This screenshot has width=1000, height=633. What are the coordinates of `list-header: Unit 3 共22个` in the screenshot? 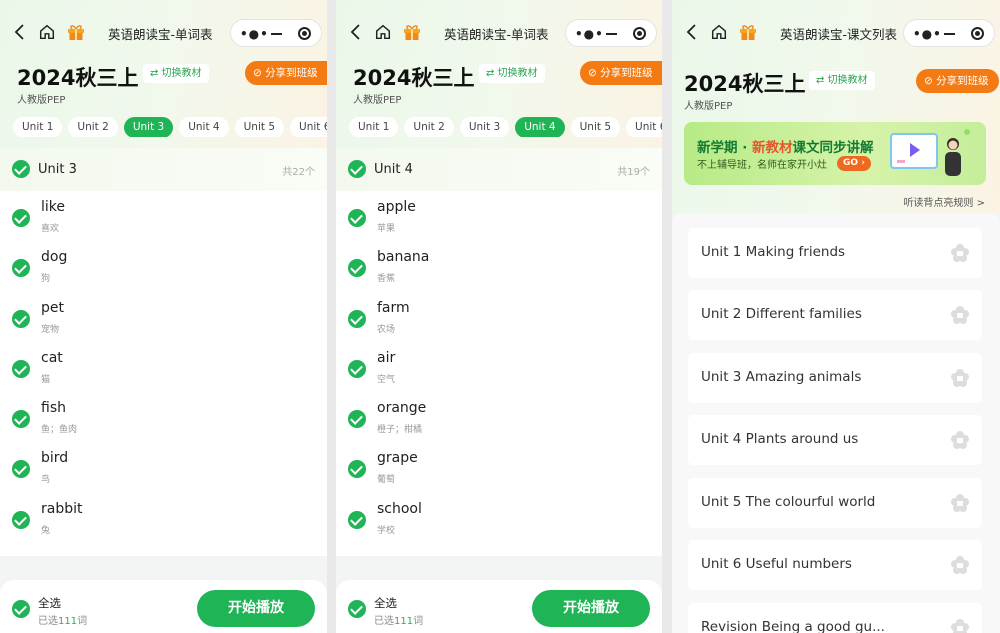 It's located at (163, 169).